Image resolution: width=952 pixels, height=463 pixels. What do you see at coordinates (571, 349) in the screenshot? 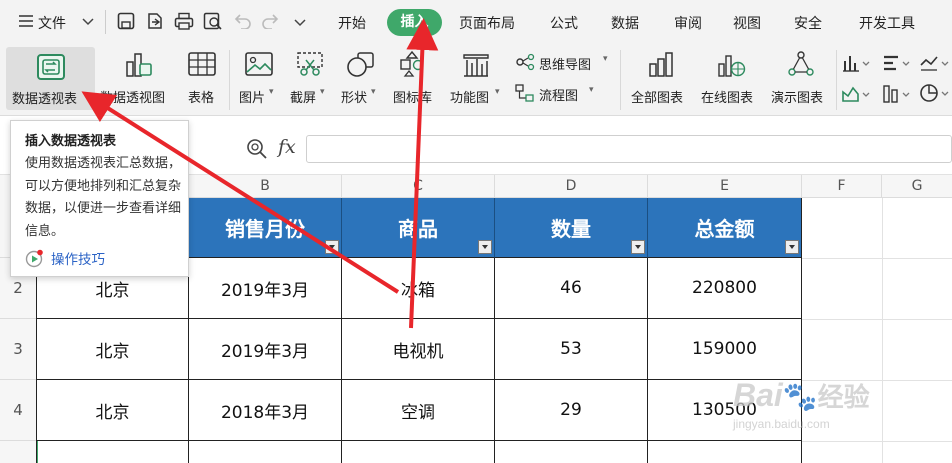
I see `cell-qty: 53` at bounding box center [571, 349].